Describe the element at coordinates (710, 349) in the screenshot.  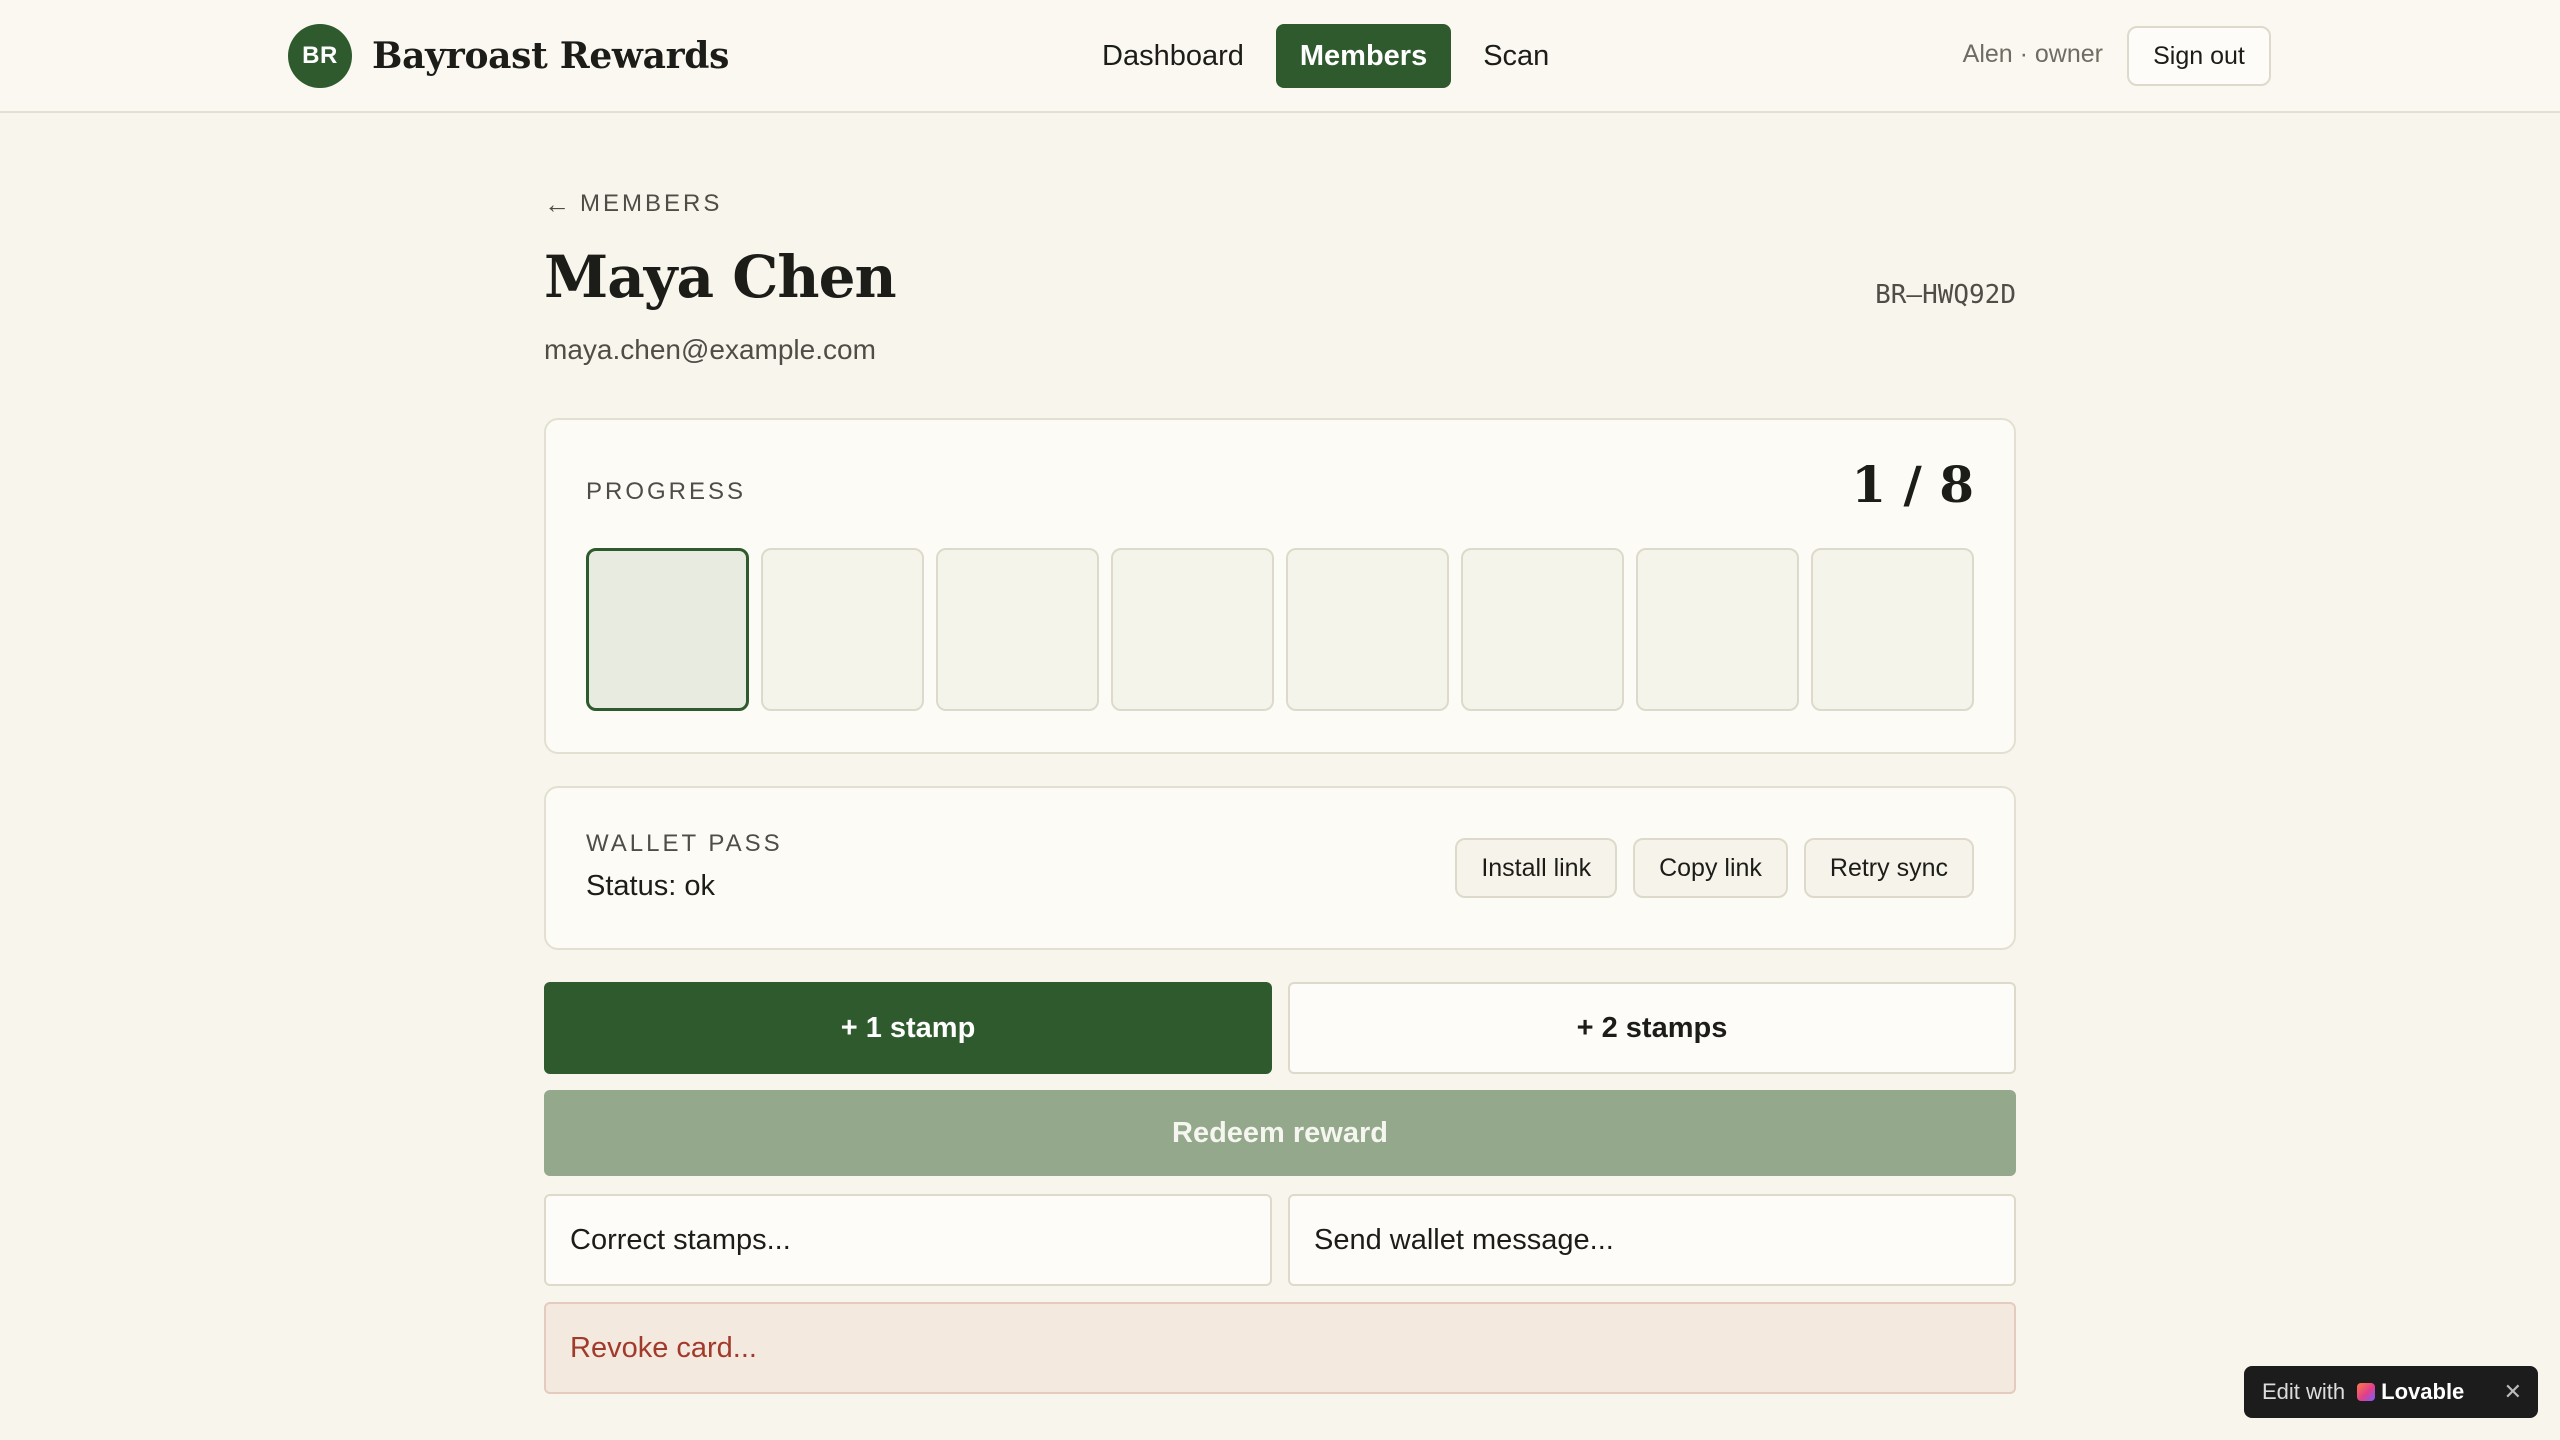
I see `member-email: maya.chen@example.com` at that location.